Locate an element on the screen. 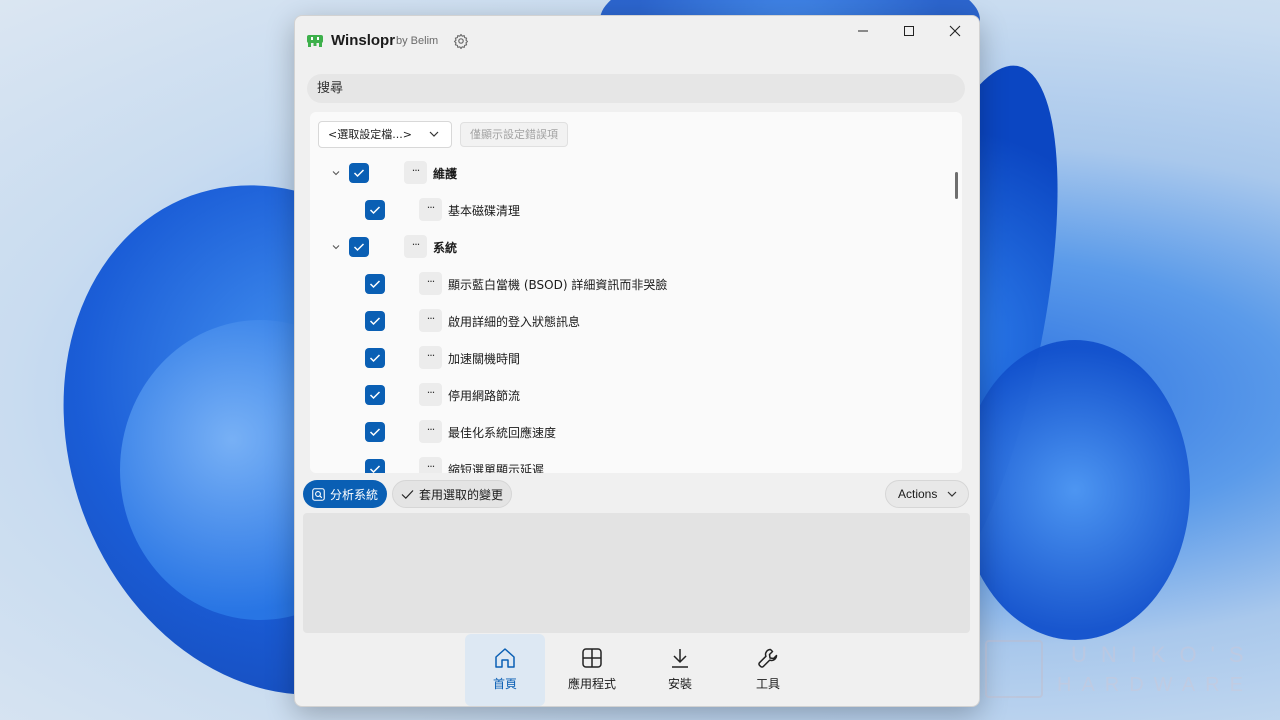 This screenshot has width=1280, height=720. minimize-icon is located at coordinates (863, 31).